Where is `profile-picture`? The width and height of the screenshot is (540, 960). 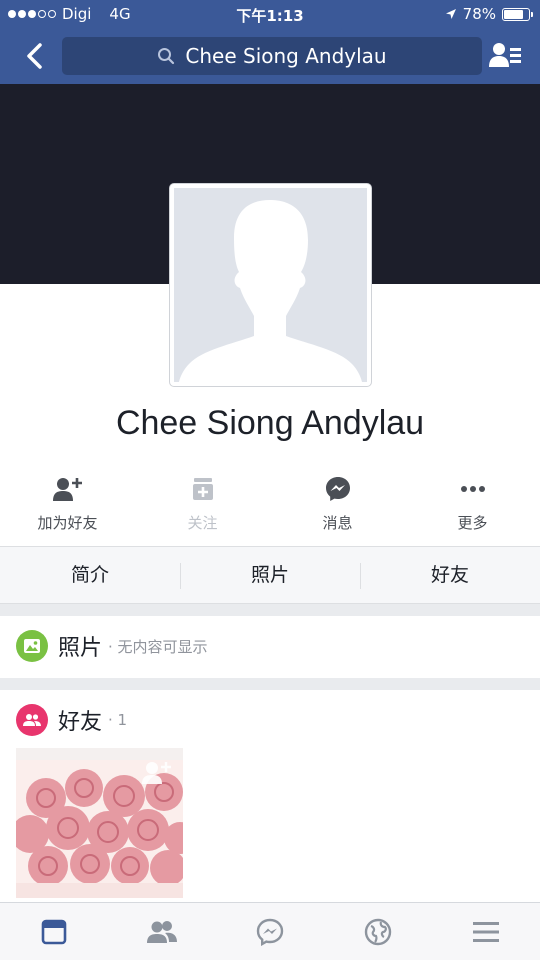 profile-picture is located at coordinates (270, 285).